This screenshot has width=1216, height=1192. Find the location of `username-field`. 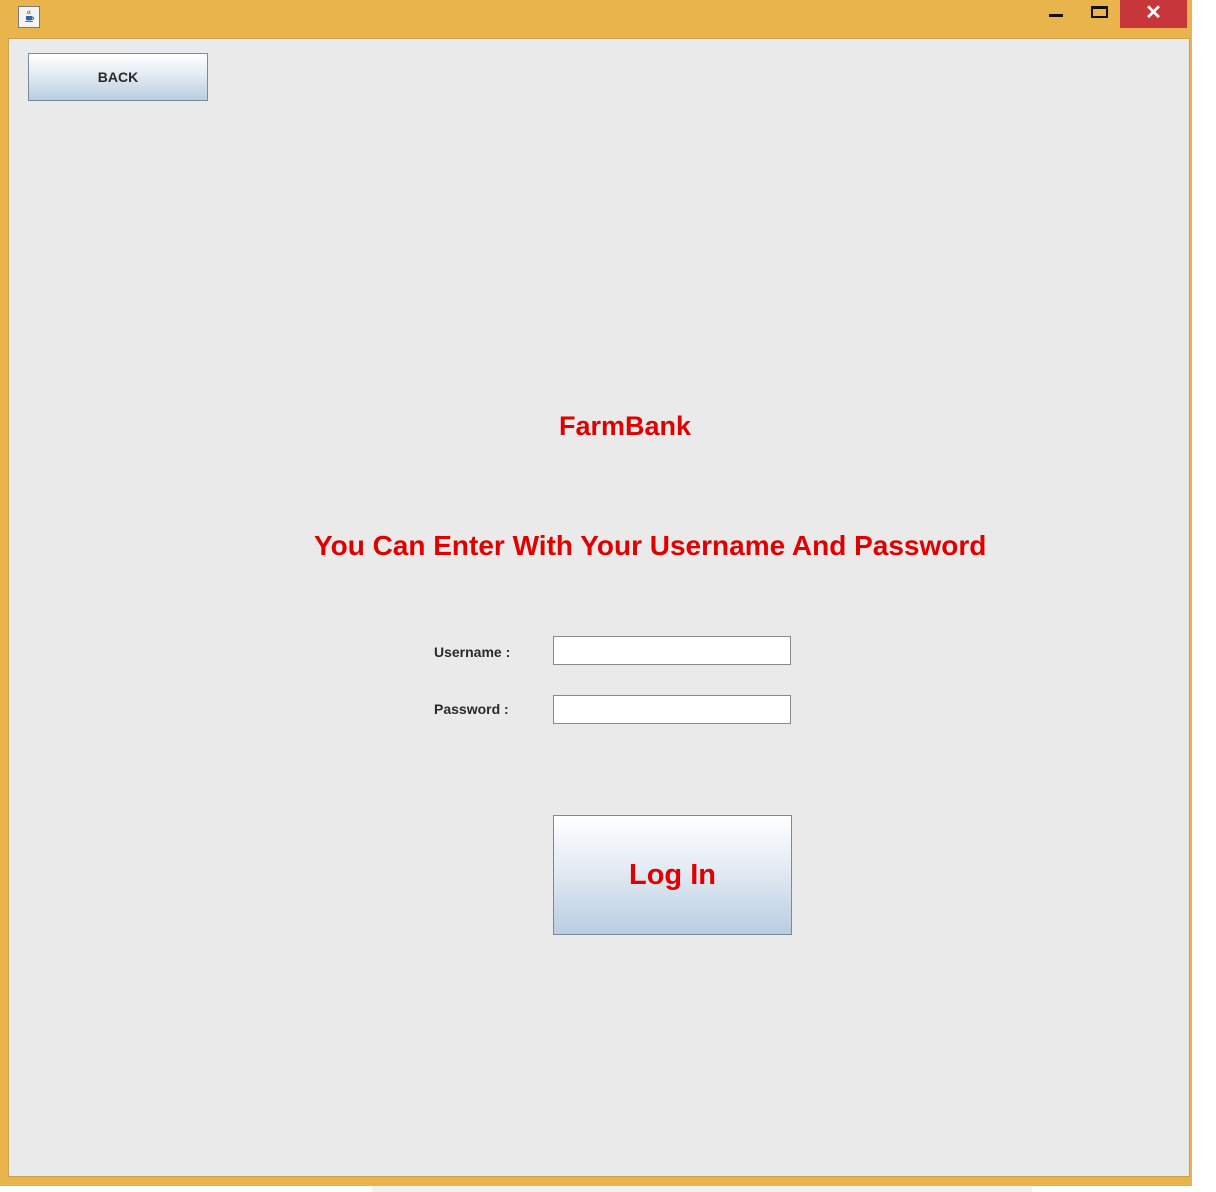

username-field is located at coordinates (672, 650).